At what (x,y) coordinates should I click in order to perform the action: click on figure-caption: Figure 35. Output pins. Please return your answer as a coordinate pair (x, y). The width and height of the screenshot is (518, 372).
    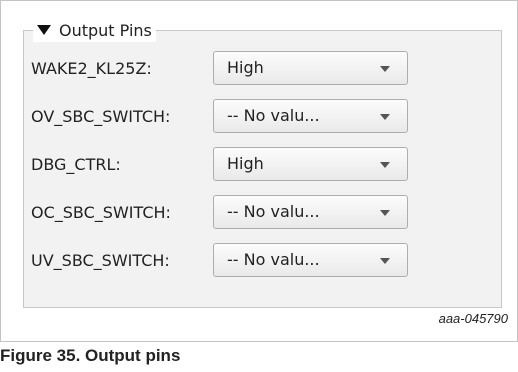
    Looking at the image, I should click on (90, 355).